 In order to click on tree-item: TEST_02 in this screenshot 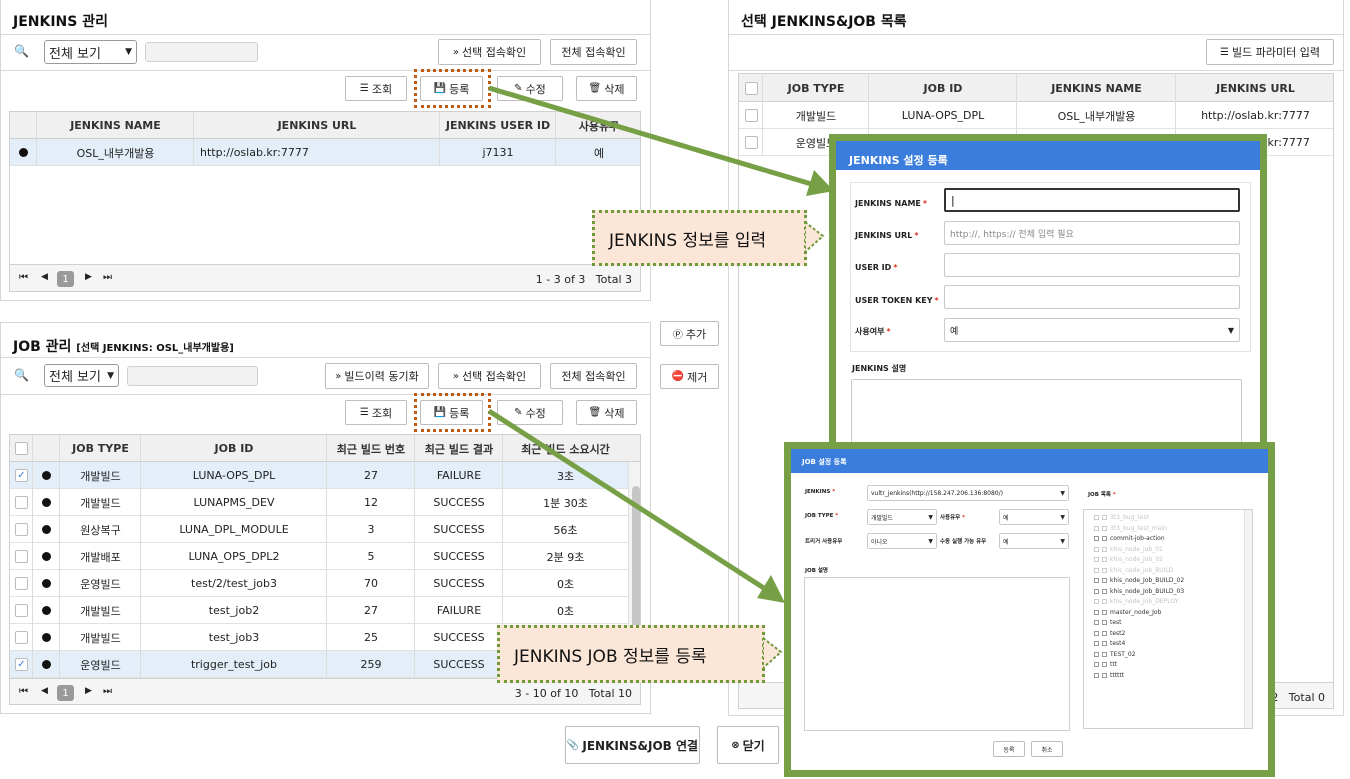, I will do `click(1115, 654)`.